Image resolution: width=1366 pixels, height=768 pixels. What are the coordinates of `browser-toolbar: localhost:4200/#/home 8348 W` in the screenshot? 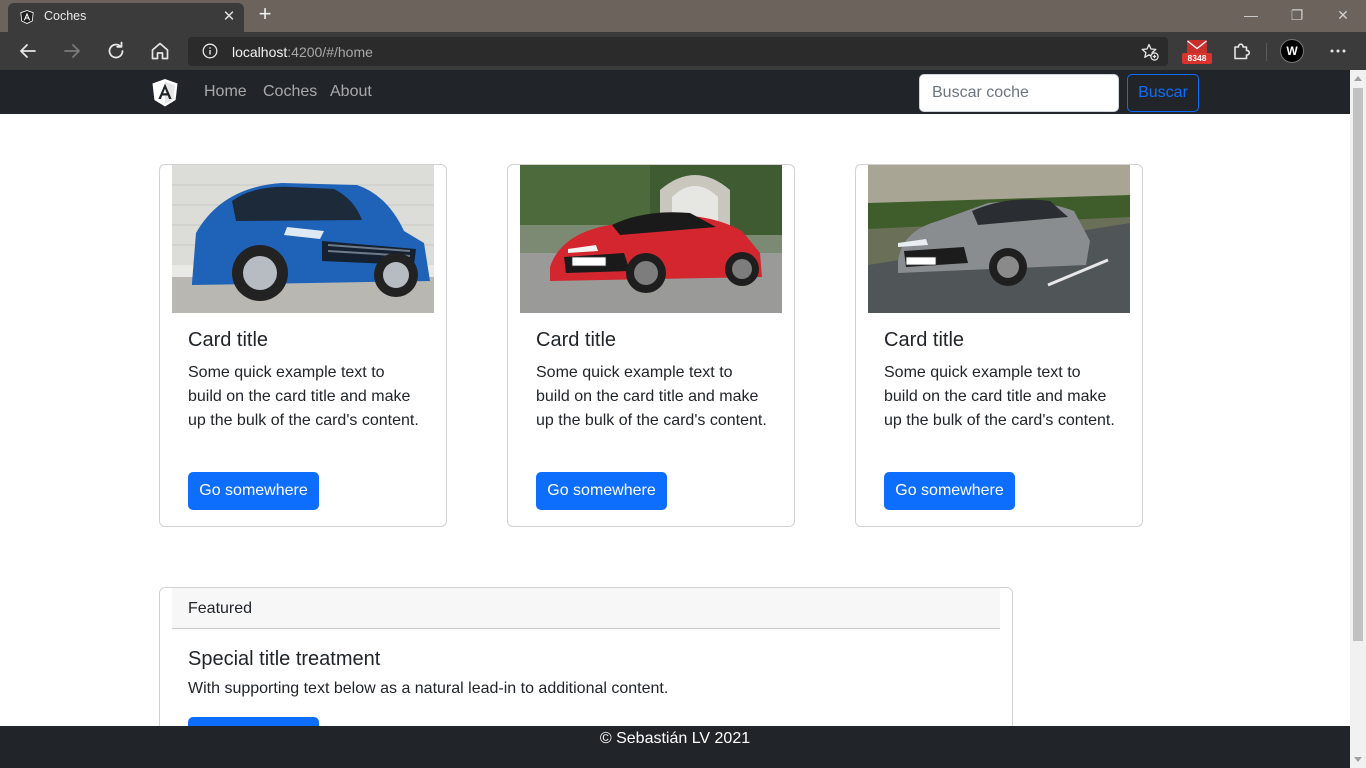 It's located at (683, 51).